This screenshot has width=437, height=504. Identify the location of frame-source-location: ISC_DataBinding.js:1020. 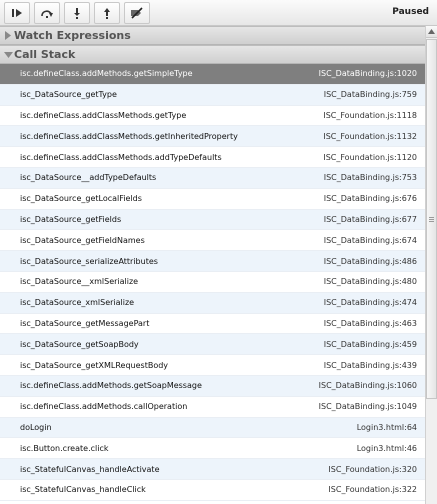
(367, 74).